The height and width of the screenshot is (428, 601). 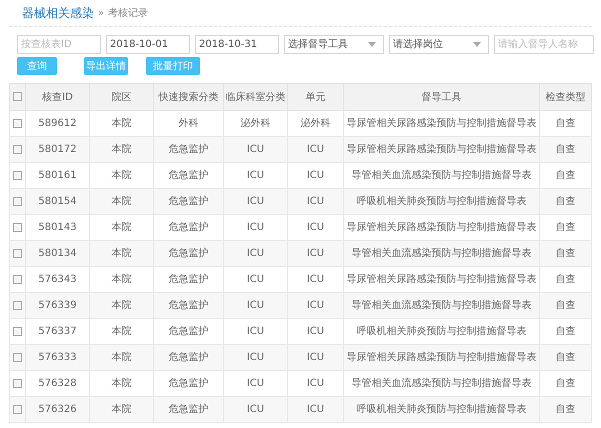 What do you see at coordinates (544, 44) in the screenshot?
I see `input-field: 请输入督导人名称` at bounding box center [544, 44].